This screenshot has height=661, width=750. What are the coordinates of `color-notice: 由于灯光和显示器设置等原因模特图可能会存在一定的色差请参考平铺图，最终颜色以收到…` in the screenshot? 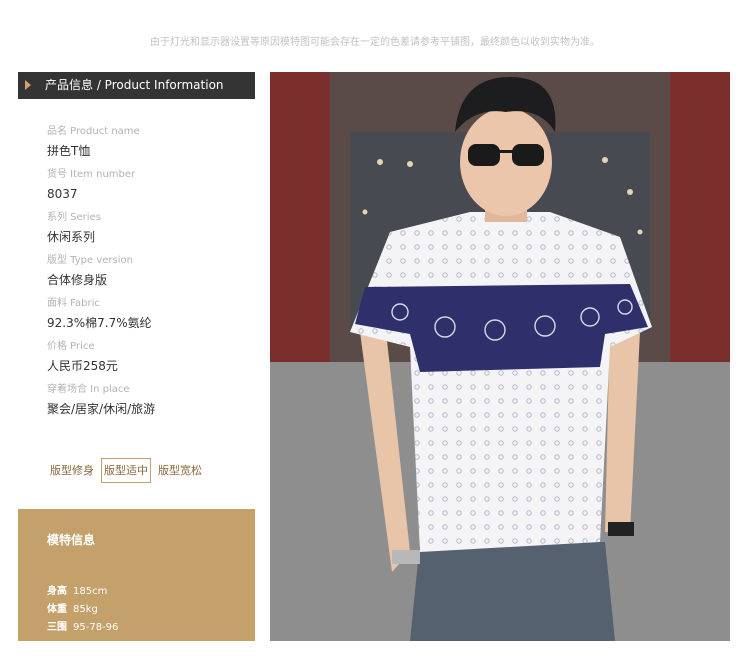 It's located at (375, 42).